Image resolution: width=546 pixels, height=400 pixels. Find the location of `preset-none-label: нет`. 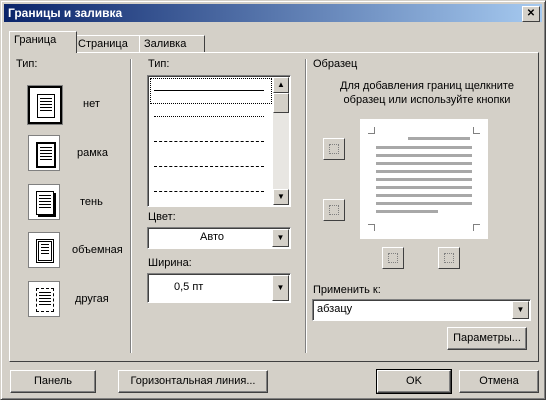

preset-none-label: нет is located at coordinates (91, 104).